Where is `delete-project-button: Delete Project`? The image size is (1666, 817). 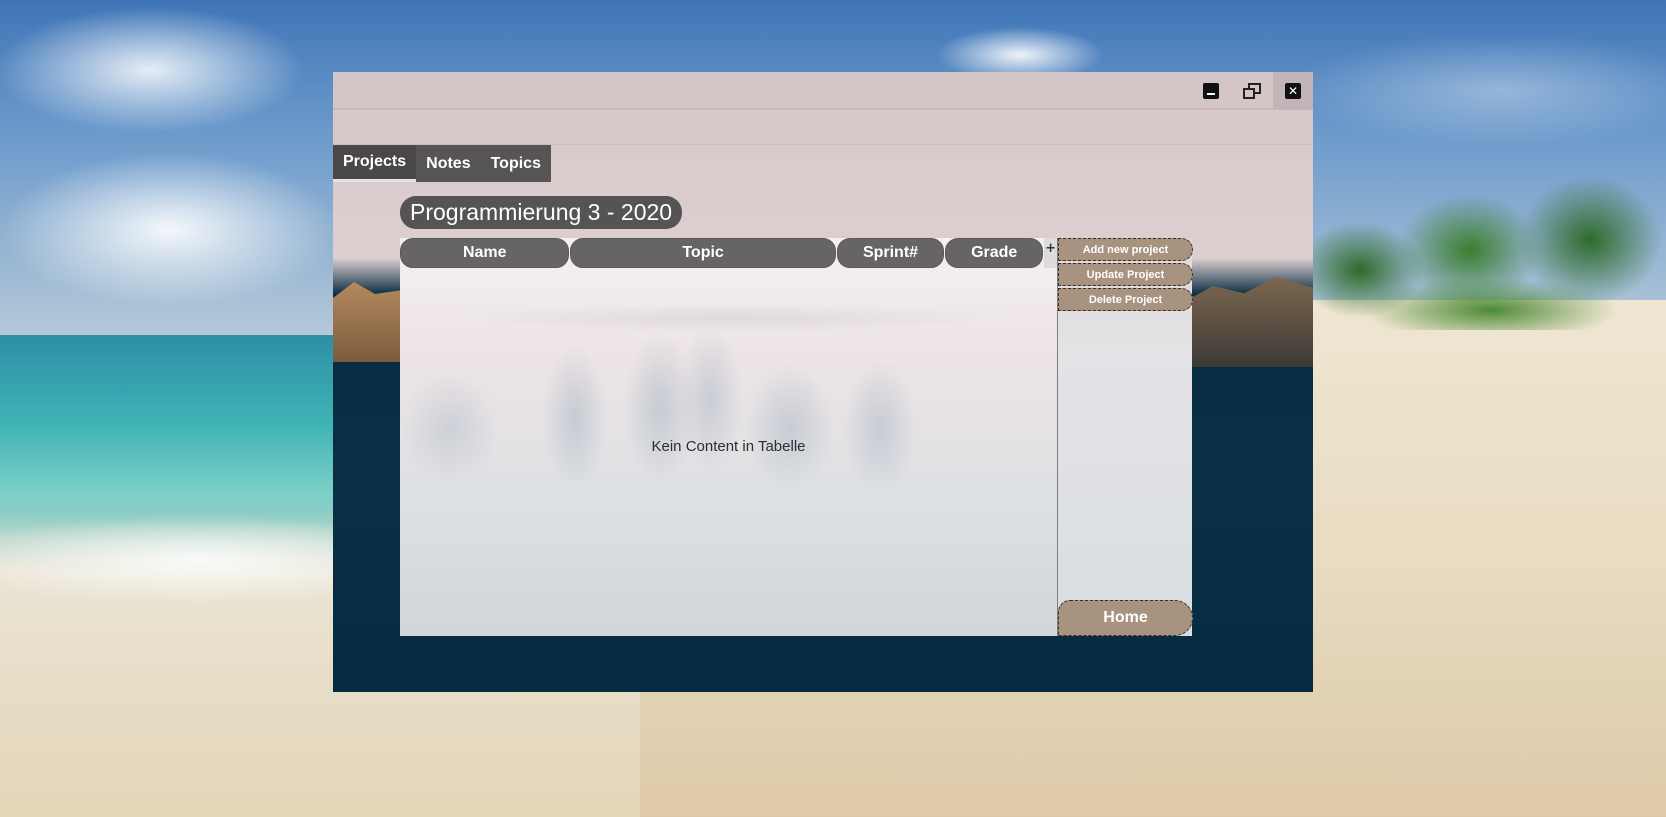
delete-project-button: Delete Project is located at coordinates (1125, 299).